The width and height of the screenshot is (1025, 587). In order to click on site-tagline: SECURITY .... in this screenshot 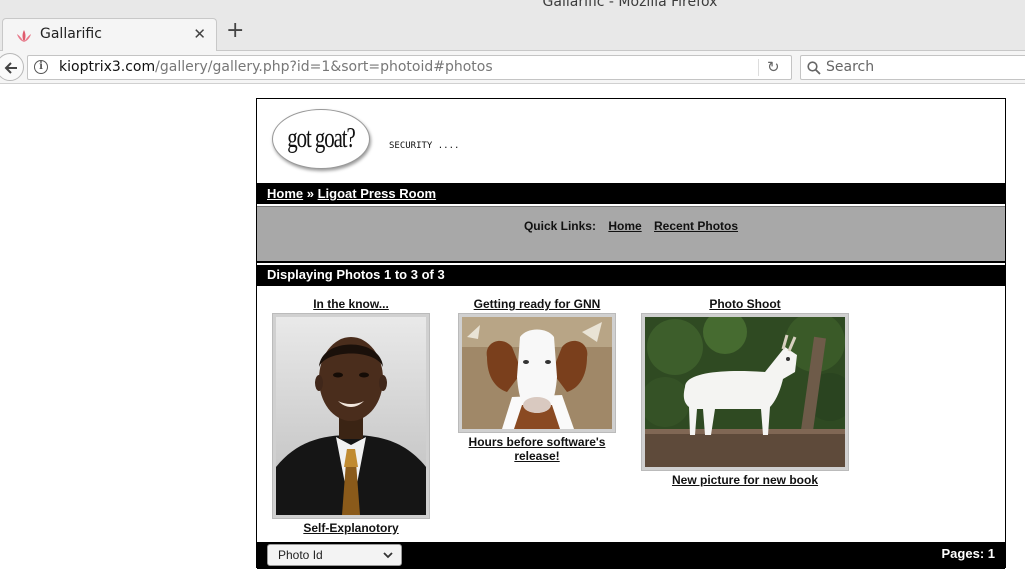, I will do `click(424, 146)`.